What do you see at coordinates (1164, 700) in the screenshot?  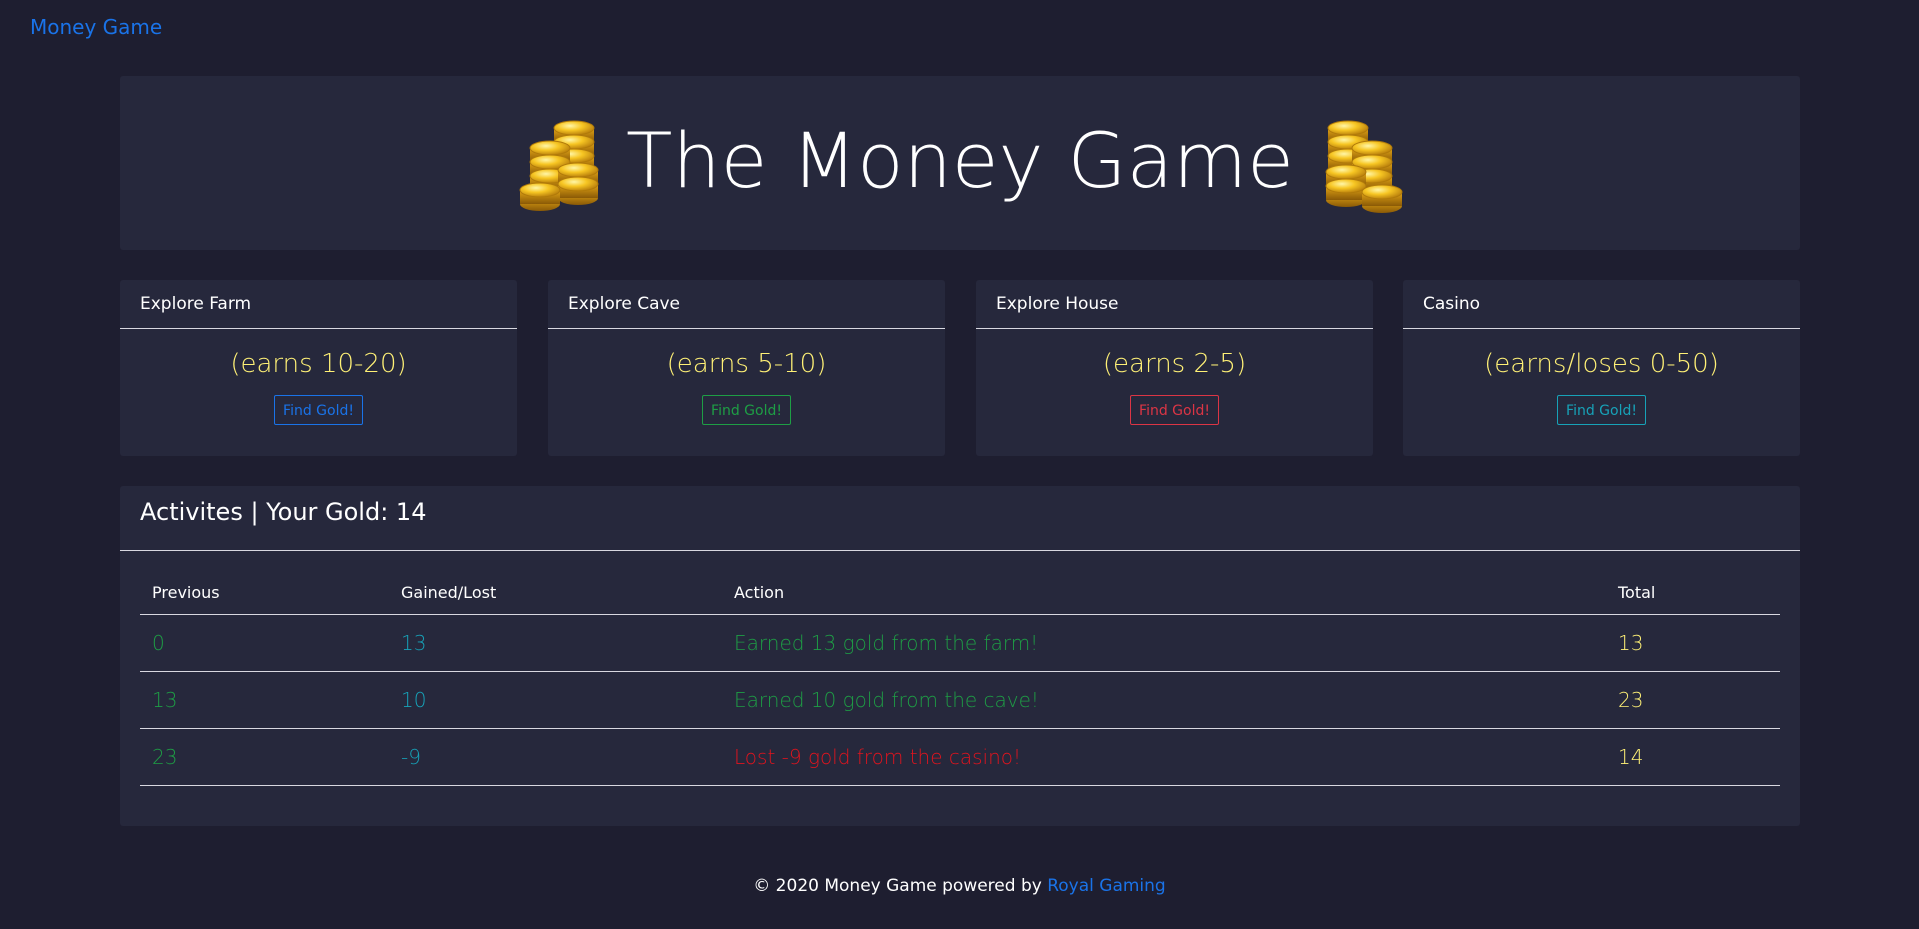 I see `cell-action: Earned 10 gold from the cave!` at bounding box center [1164, 700].